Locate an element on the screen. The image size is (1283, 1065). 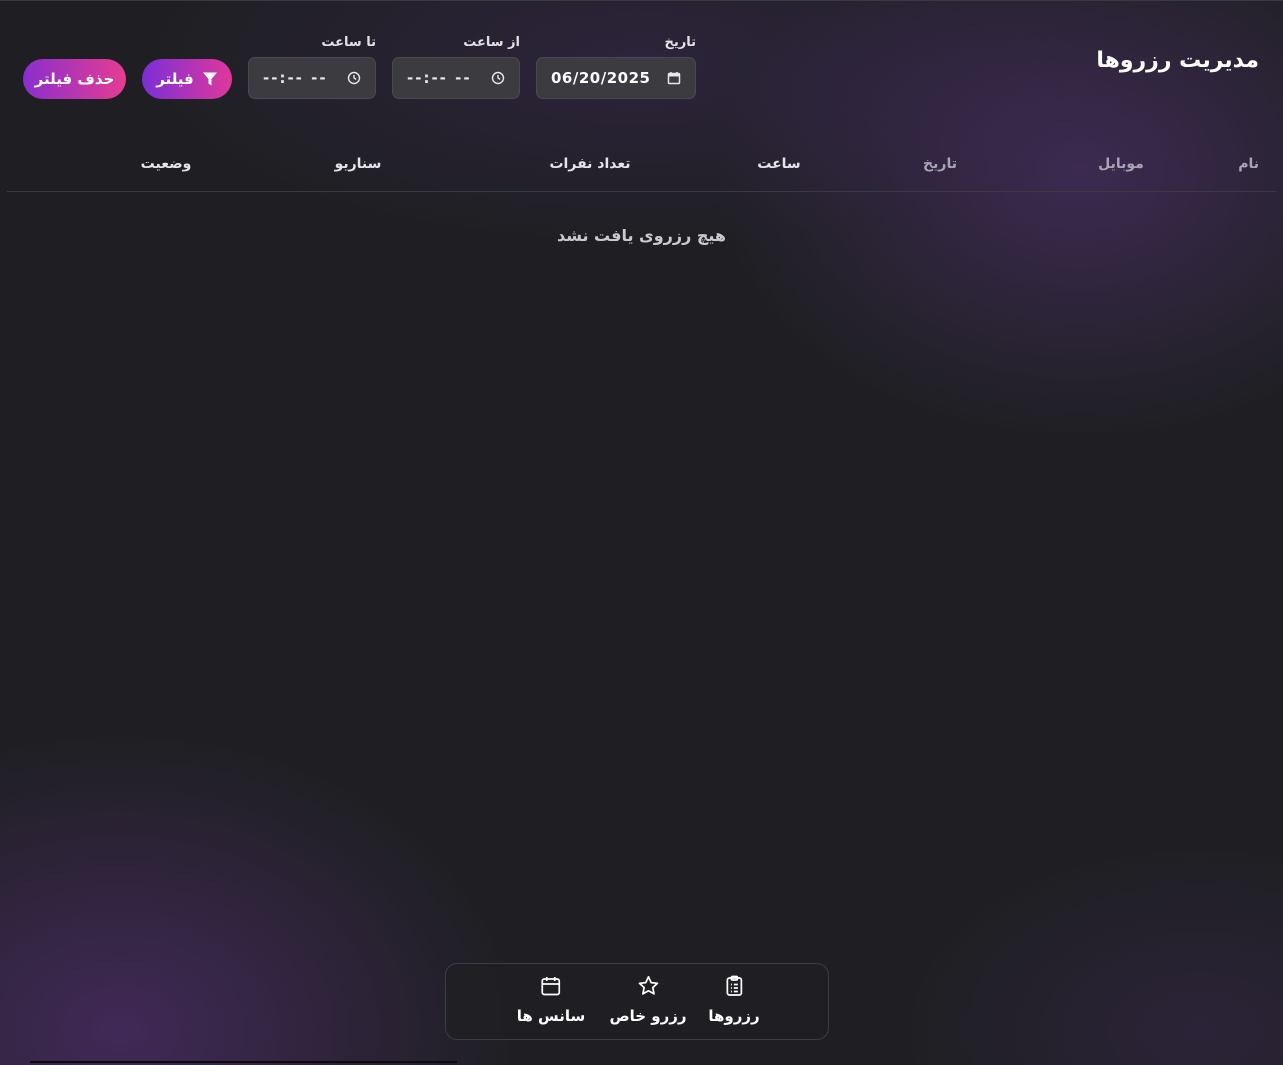
date-filter-label: تاریخ is located at coordinates (680, 42).